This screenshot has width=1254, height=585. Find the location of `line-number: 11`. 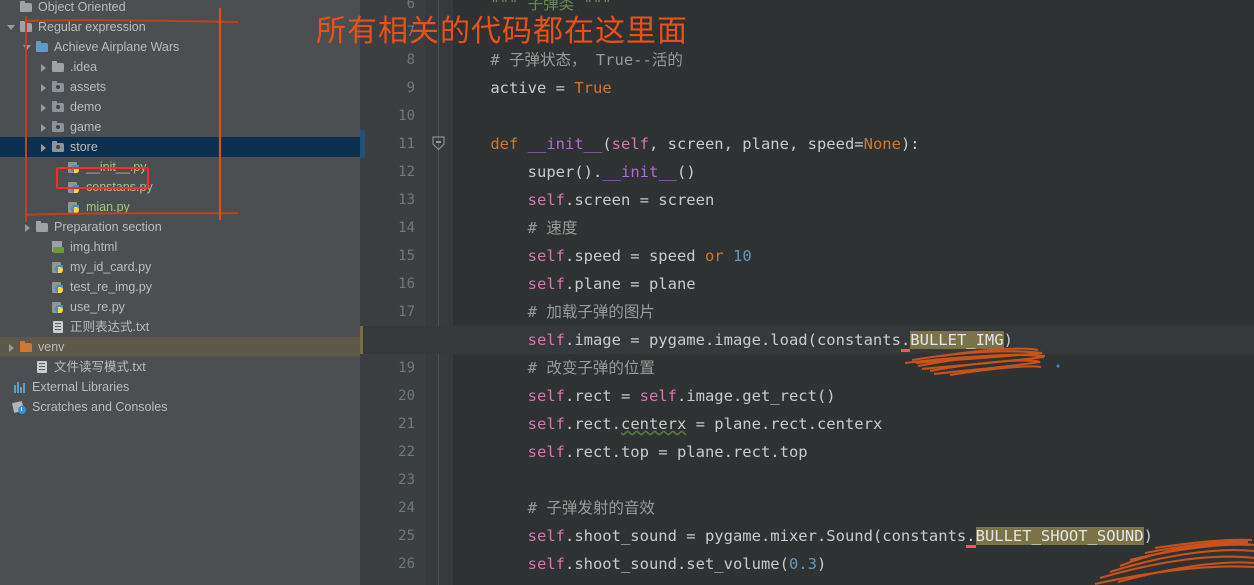

line-number: 11 is located at coordinates (390, 144).